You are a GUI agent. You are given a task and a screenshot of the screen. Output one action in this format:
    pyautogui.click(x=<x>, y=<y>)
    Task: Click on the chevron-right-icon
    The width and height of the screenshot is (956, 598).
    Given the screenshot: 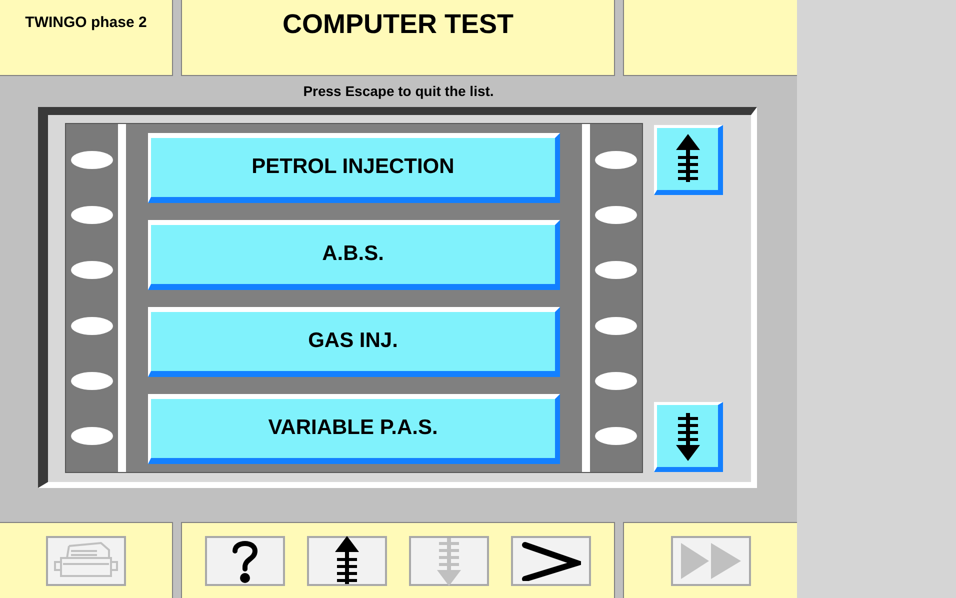 What is the action you would take?
    pyautogui.click(x=551, y=560)
    